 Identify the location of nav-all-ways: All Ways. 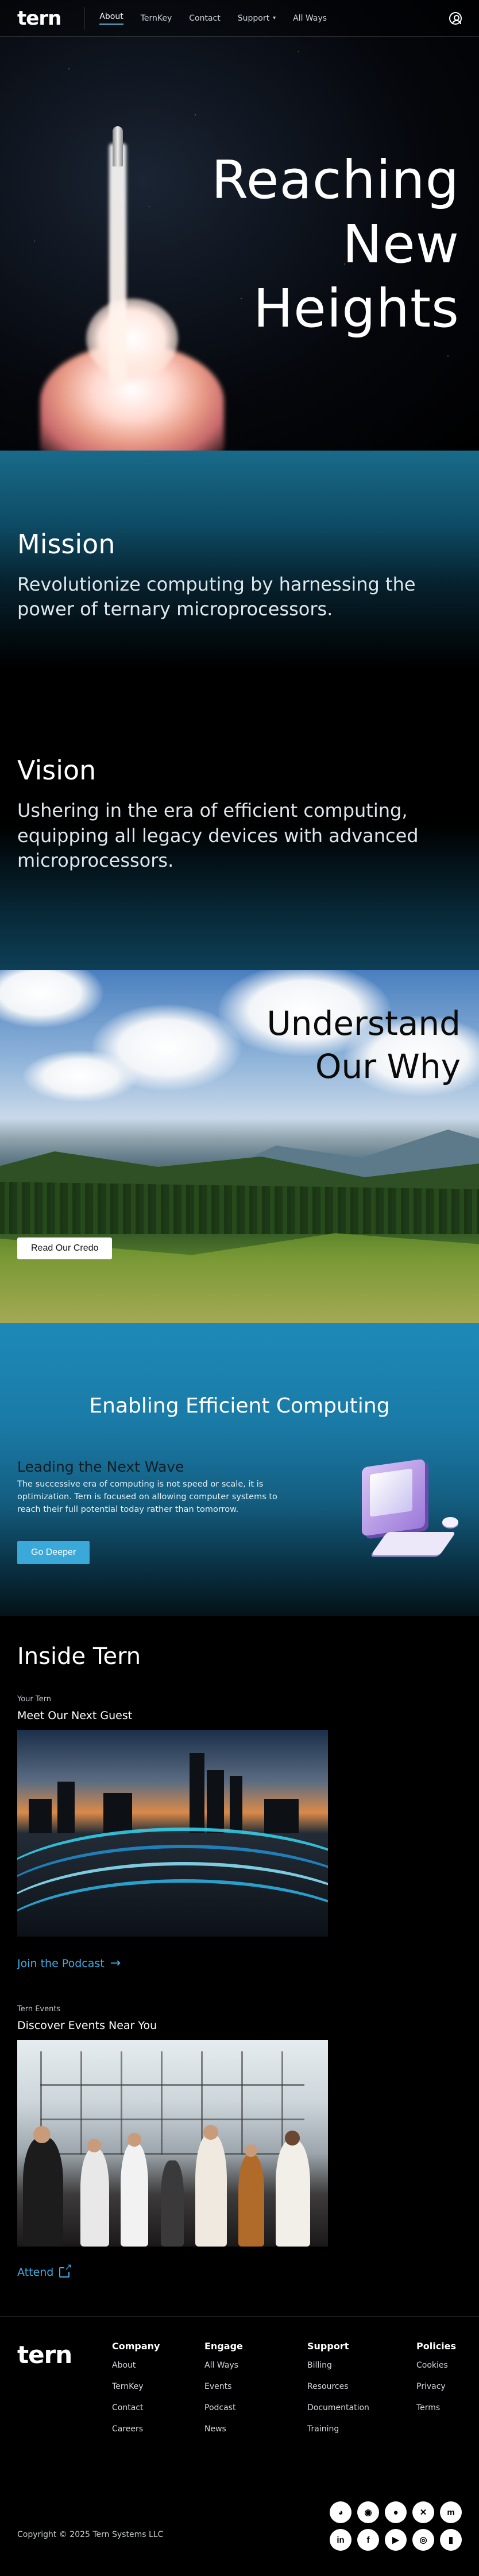
(310, 18).